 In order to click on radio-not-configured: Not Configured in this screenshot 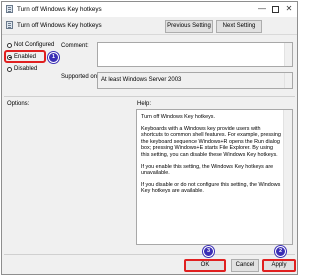, I will do `click(30, 45)`.